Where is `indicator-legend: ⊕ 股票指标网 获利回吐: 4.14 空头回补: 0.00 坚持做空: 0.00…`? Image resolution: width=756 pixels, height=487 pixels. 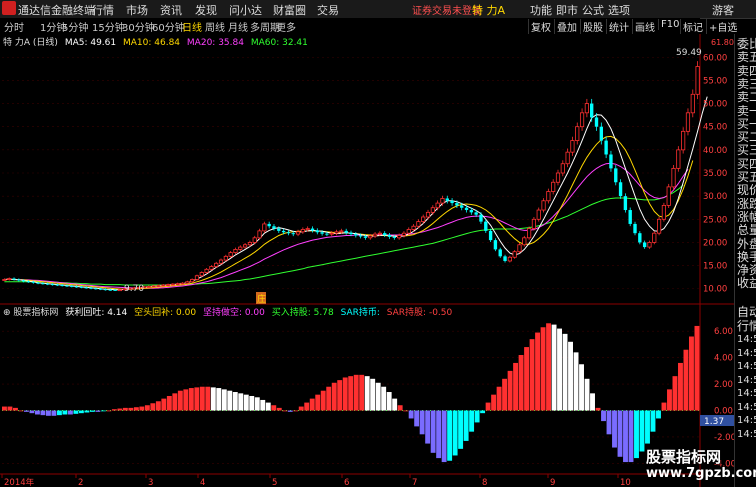 indicator-legend: ⊕ 股票指标网 获利回吐: 4.14 空头回补: 0.00 坚持做空: 0.00… is located at coordinates (350, 311).